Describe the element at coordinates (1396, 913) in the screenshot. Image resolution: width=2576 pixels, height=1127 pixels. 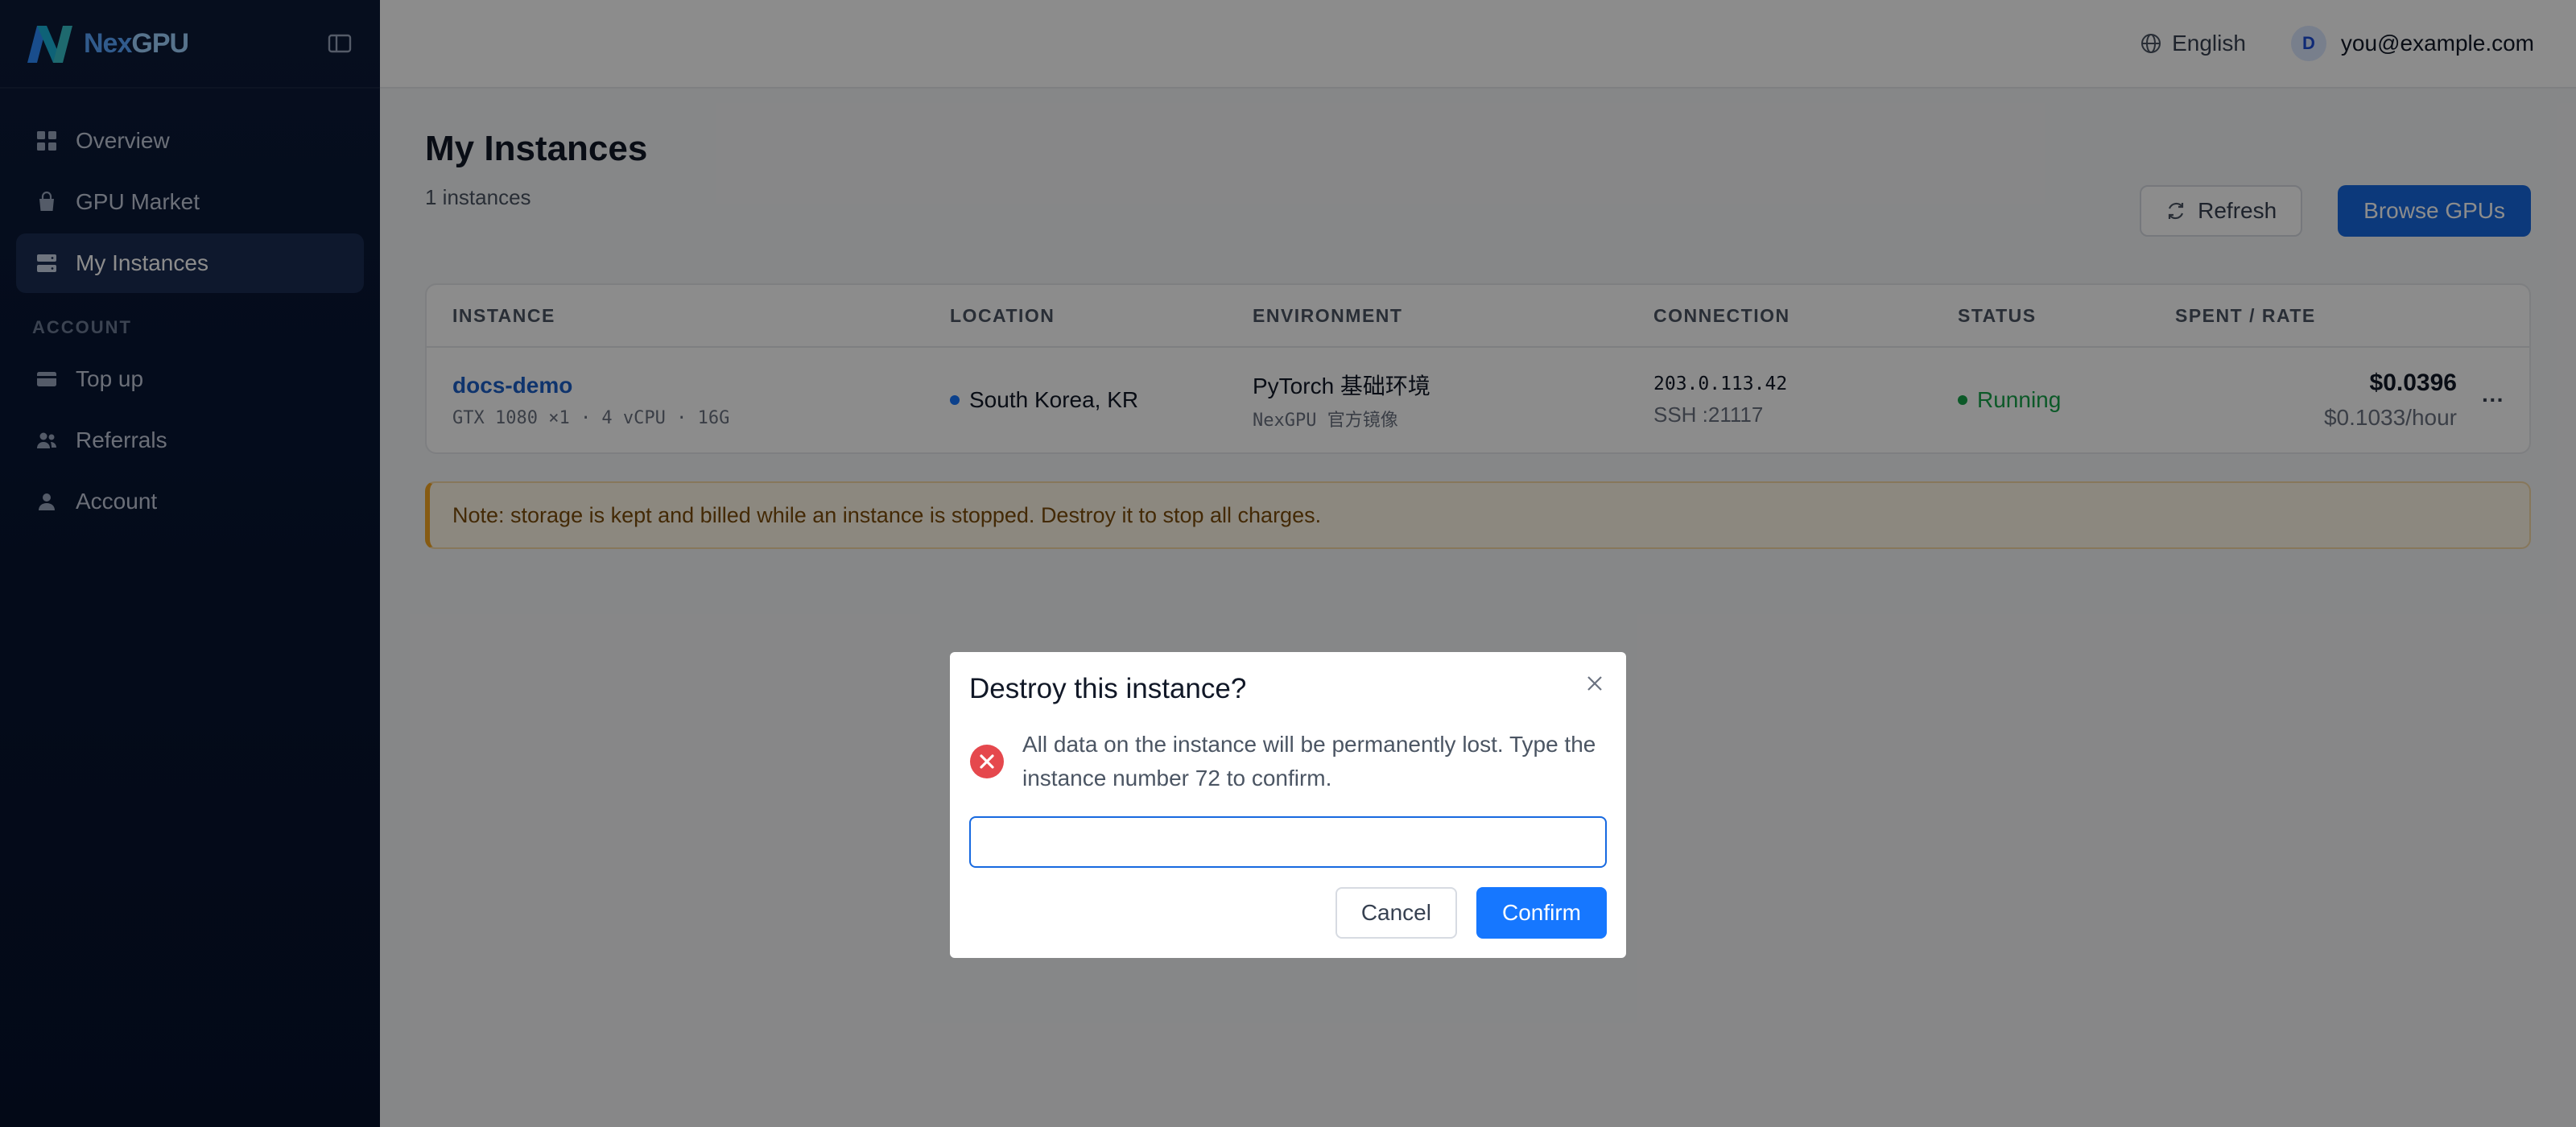
I see `cancel-button: Cancel` at that location.